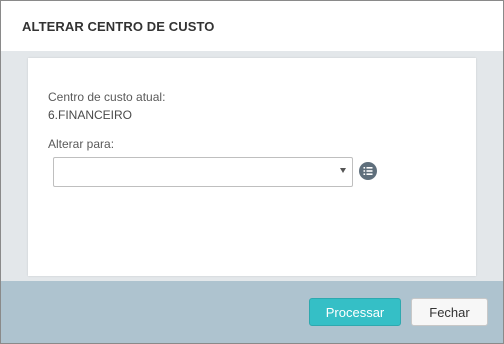 Image resolution: width=504 pixels, height=344 pixels. I want to click on list-icon, so click(368, 171).